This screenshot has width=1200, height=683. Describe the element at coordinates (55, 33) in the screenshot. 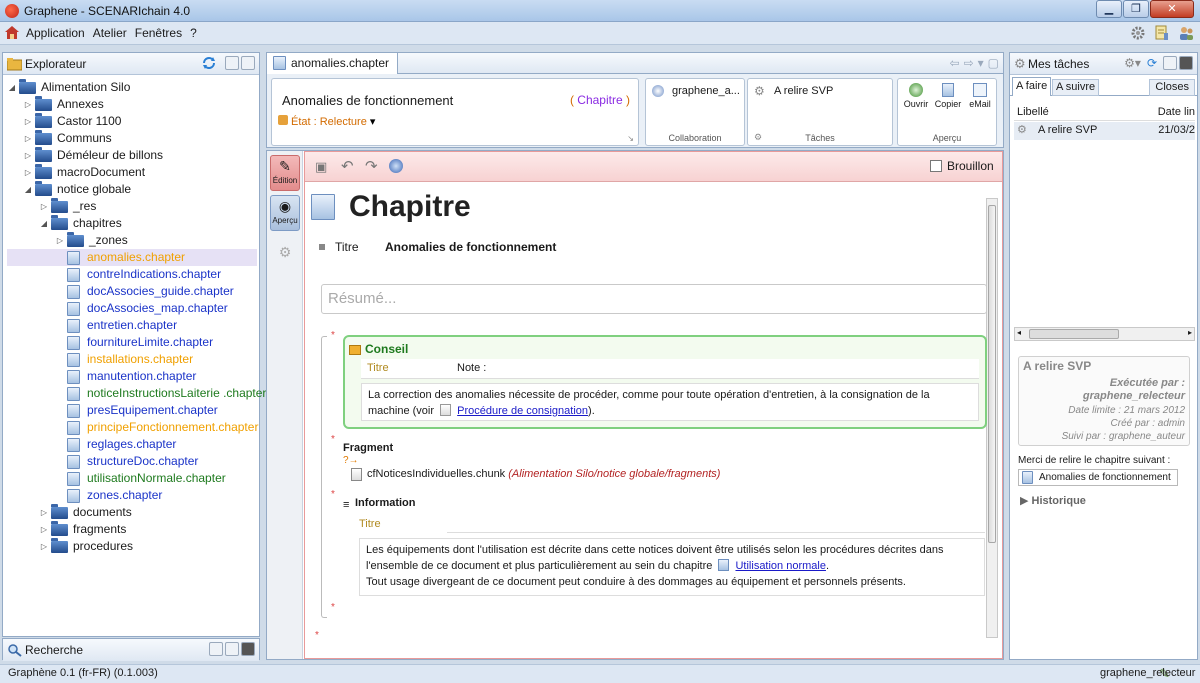

I see `menu-application: Application` at that location.